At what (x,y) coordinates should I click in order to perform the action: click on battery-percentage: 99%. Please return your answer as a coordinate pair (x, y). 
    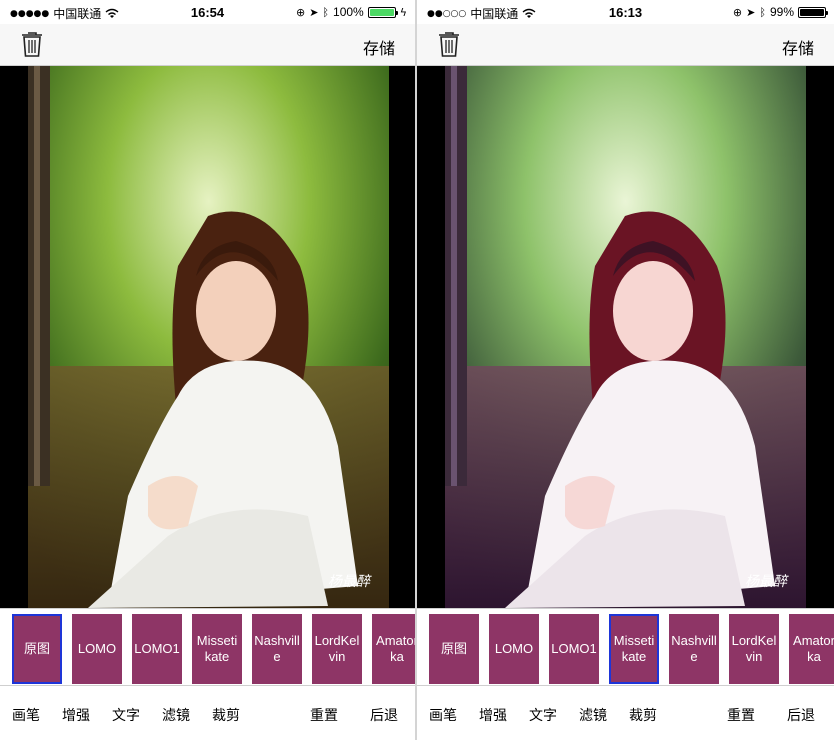
    Looking at the image, I should click on (781, 12).